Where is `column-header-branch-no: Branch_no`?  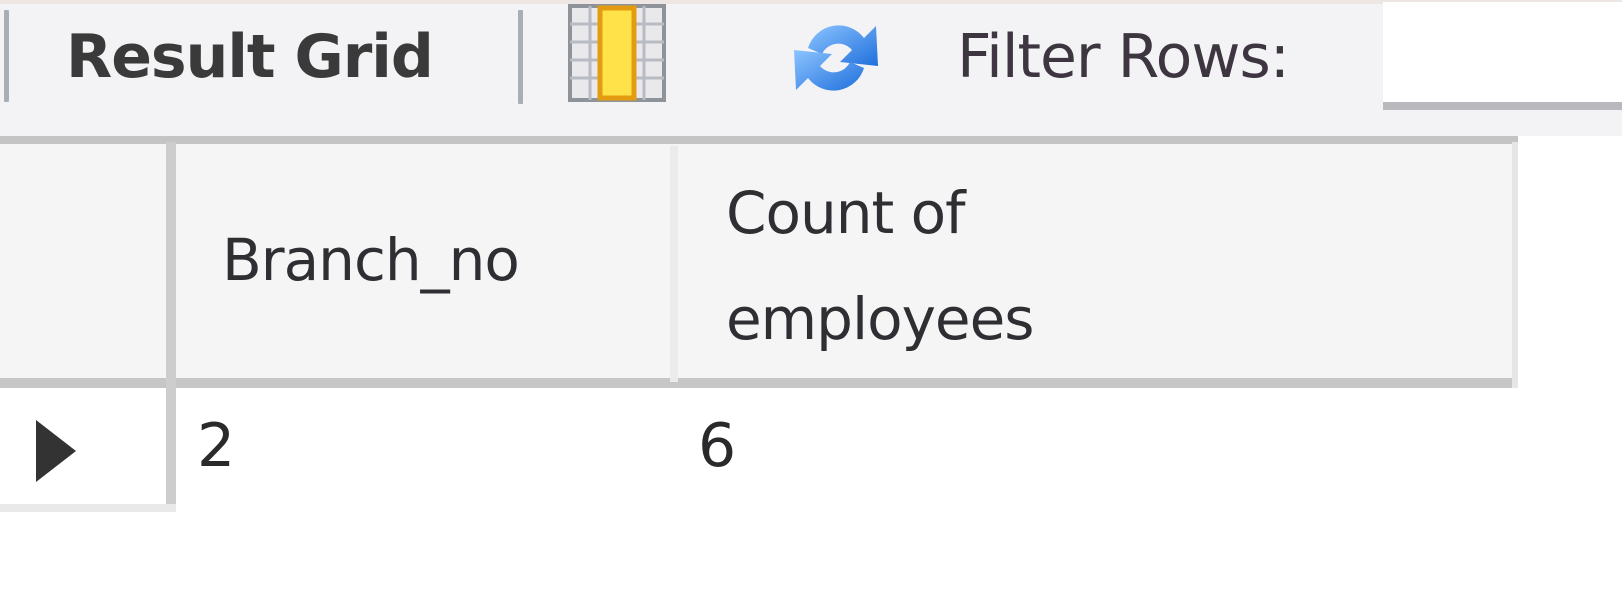 column-header-branch-no: Branch_no is located at coordinates (371, 260).